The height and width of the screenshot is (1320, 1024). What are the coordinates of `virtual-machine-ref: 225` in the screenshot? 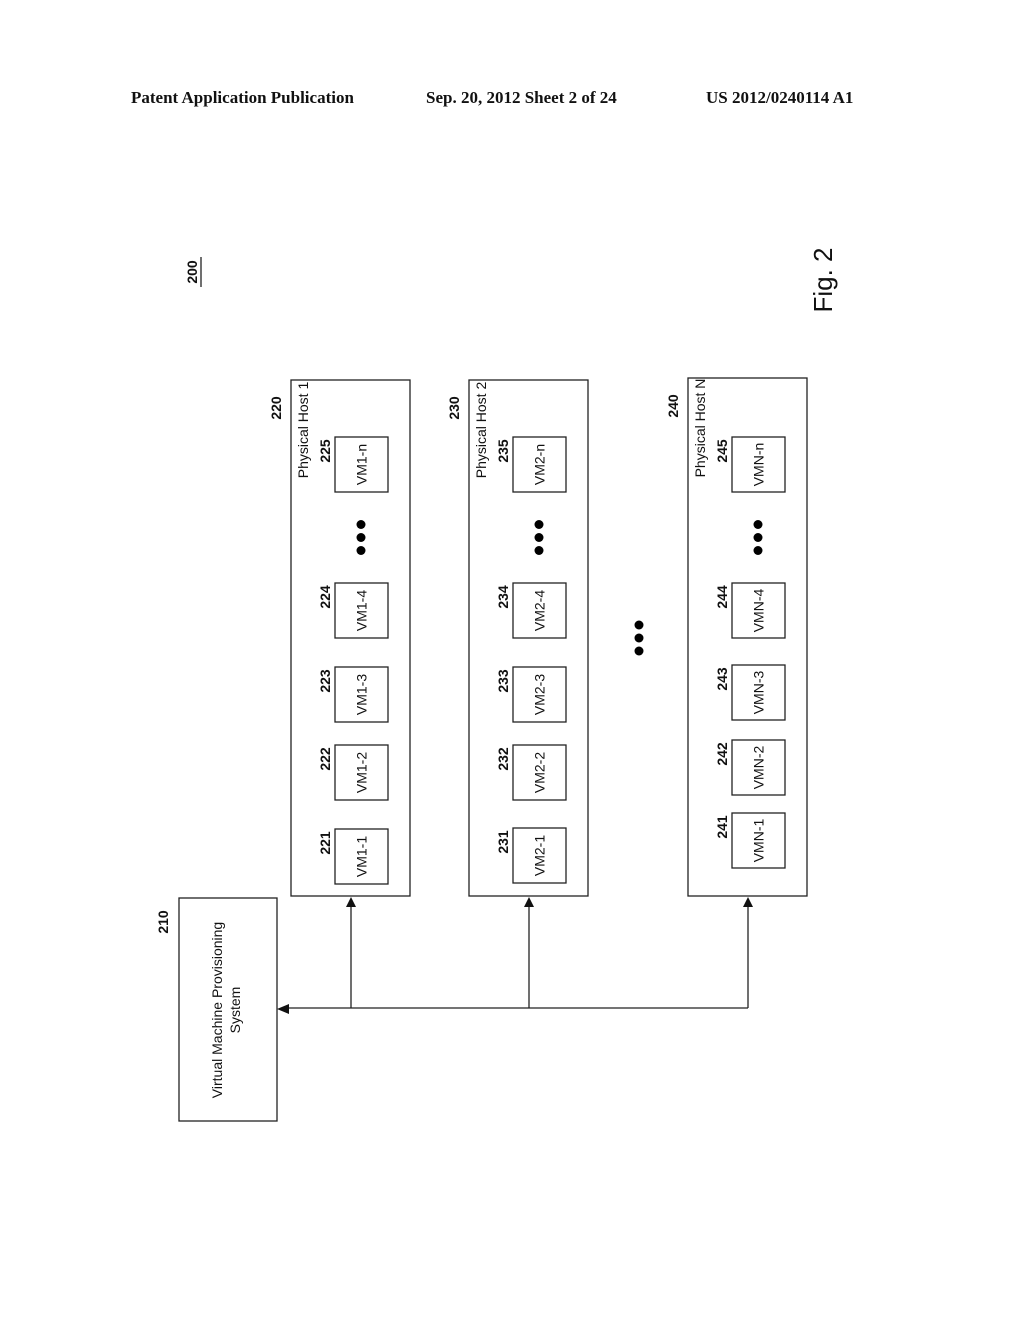 It's located at (325, 451).